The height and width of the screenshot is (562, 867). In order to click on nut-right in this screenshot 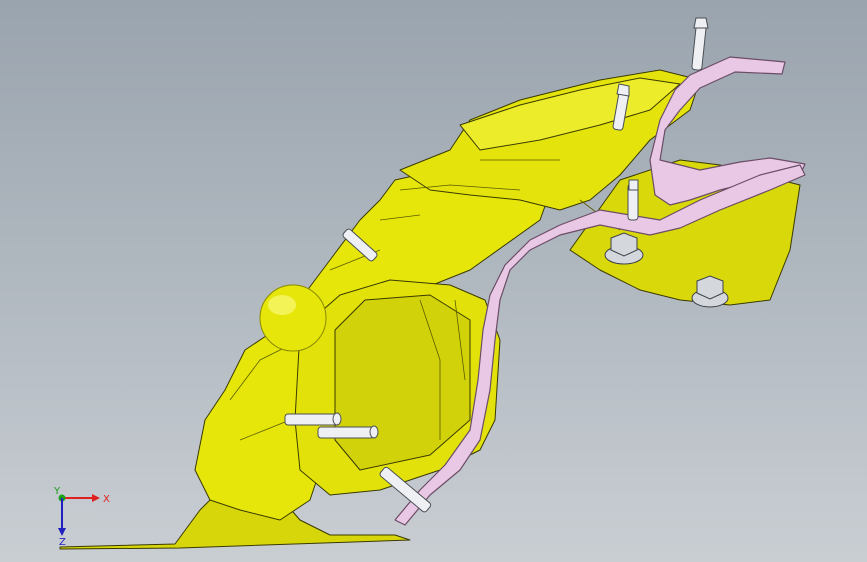, I will do `click(710, 291)`.